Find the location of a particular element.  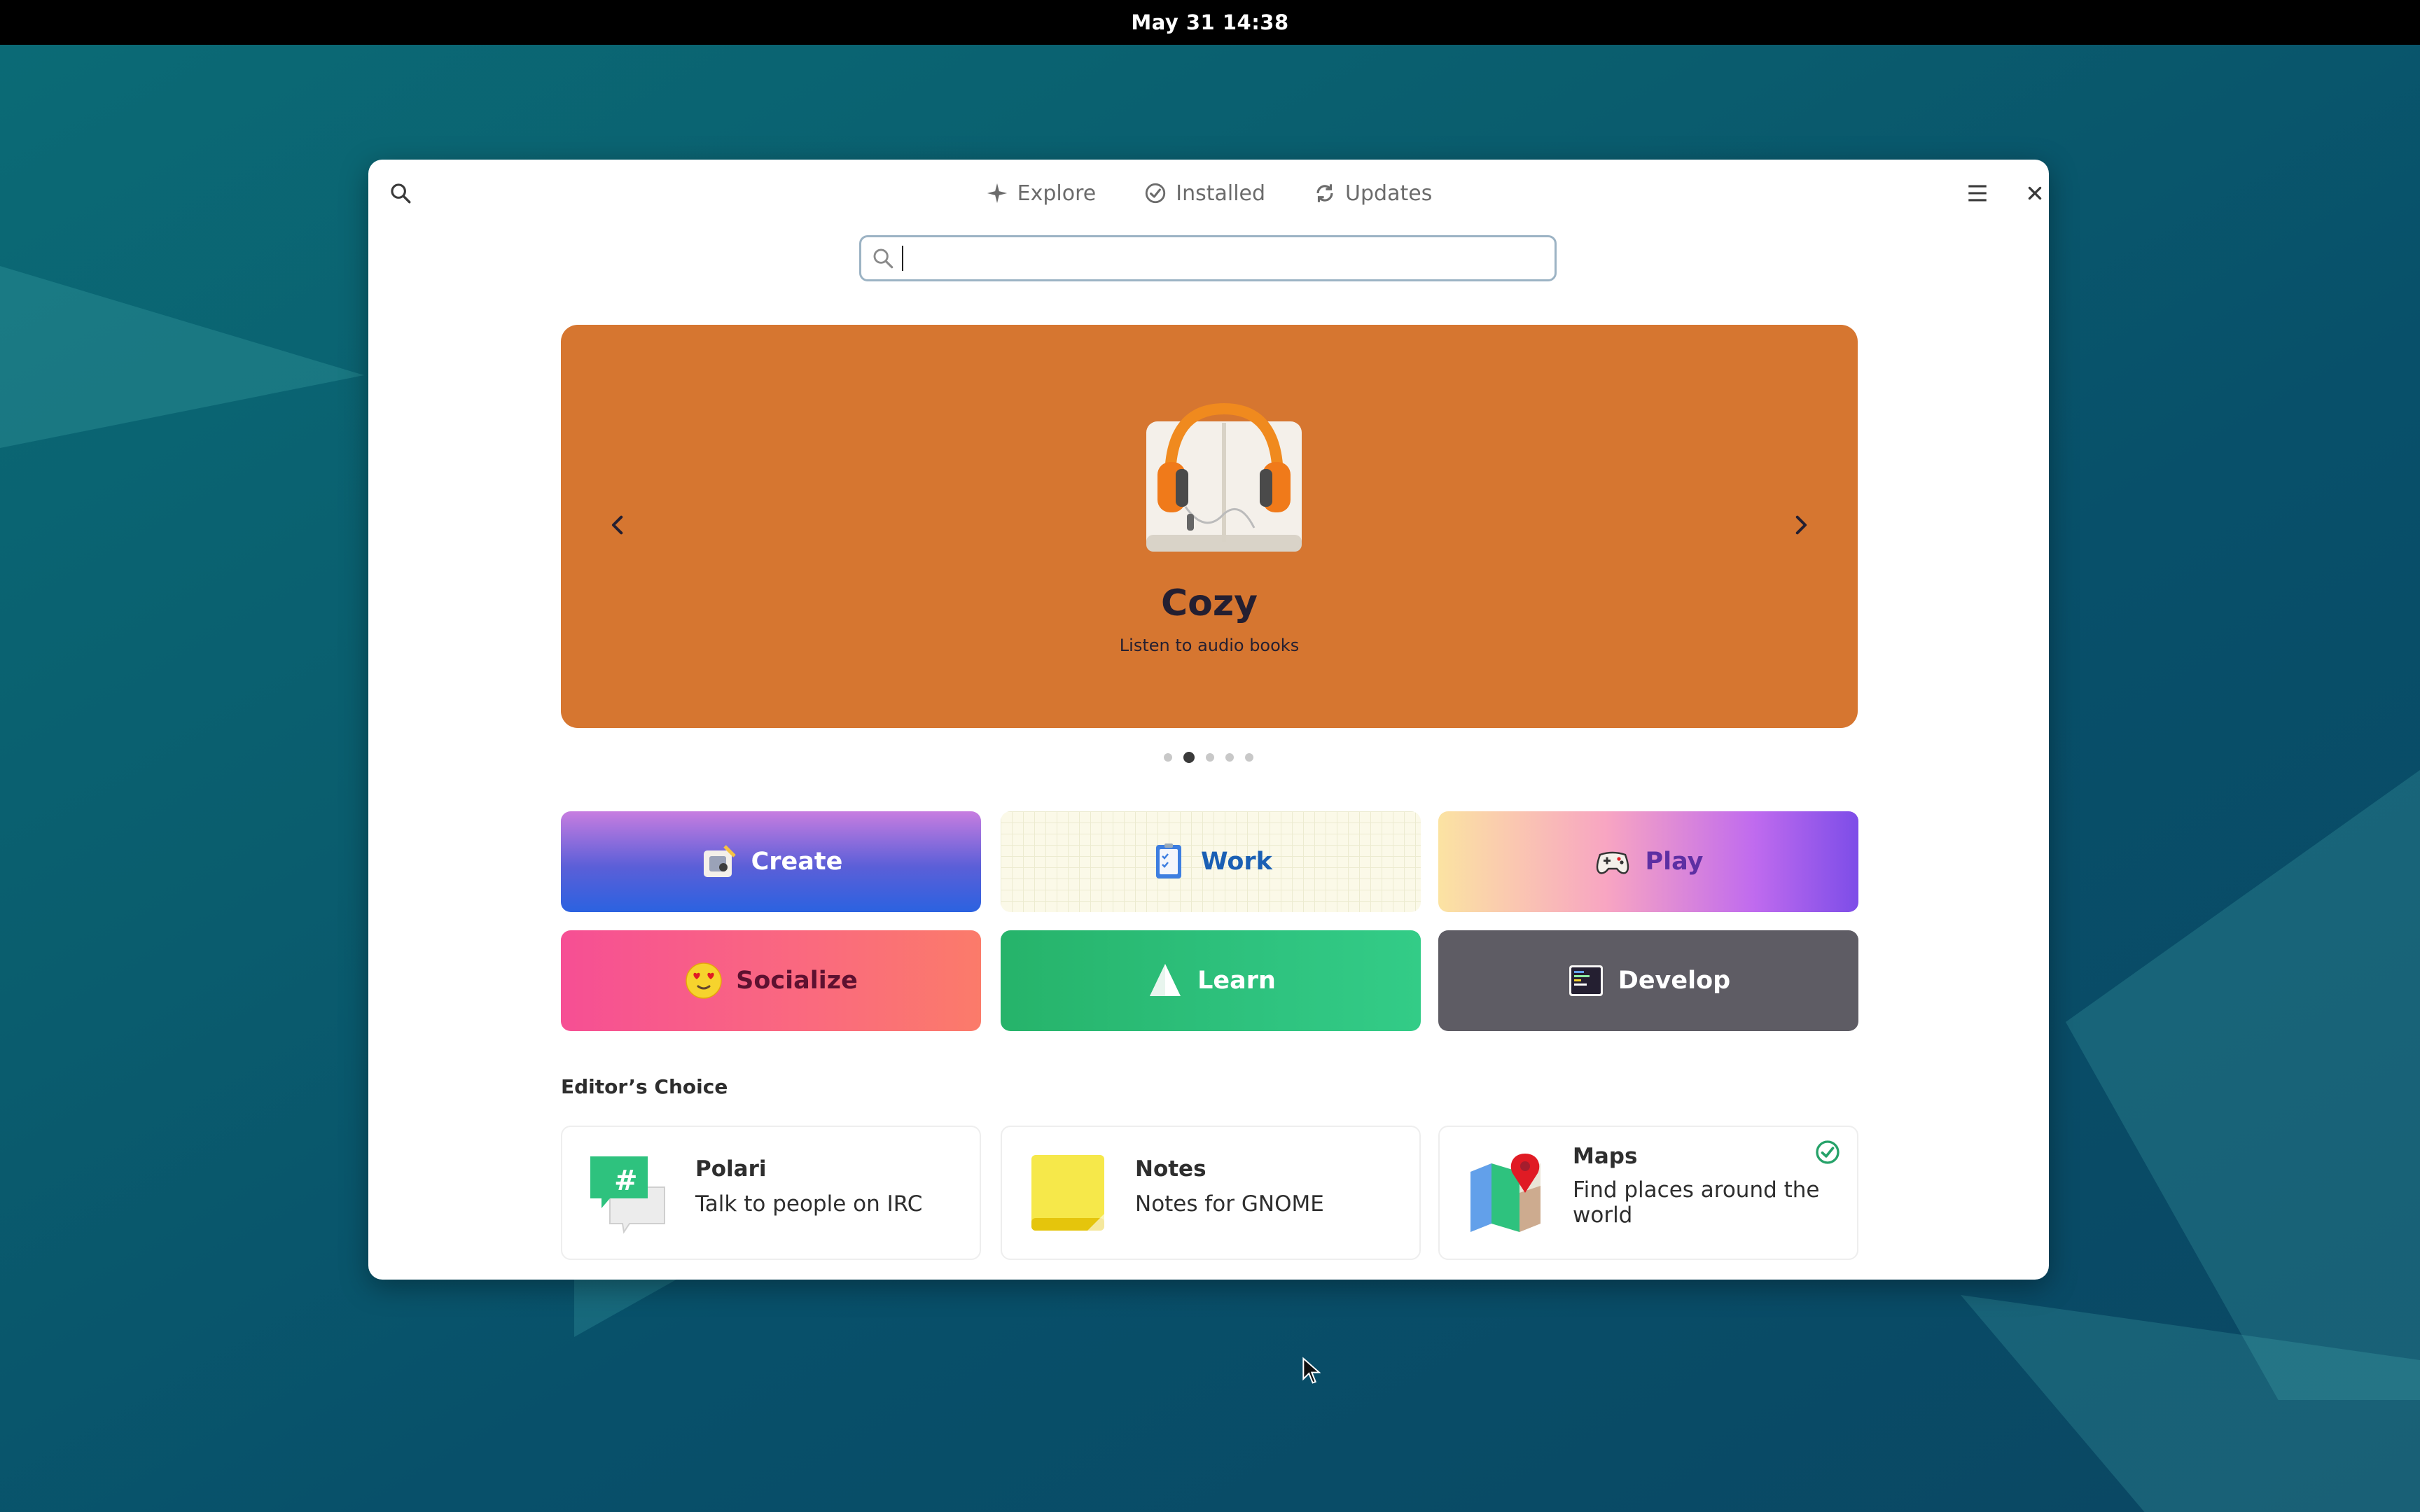

category-develop: Develop is located at coordinates (1648, 980).